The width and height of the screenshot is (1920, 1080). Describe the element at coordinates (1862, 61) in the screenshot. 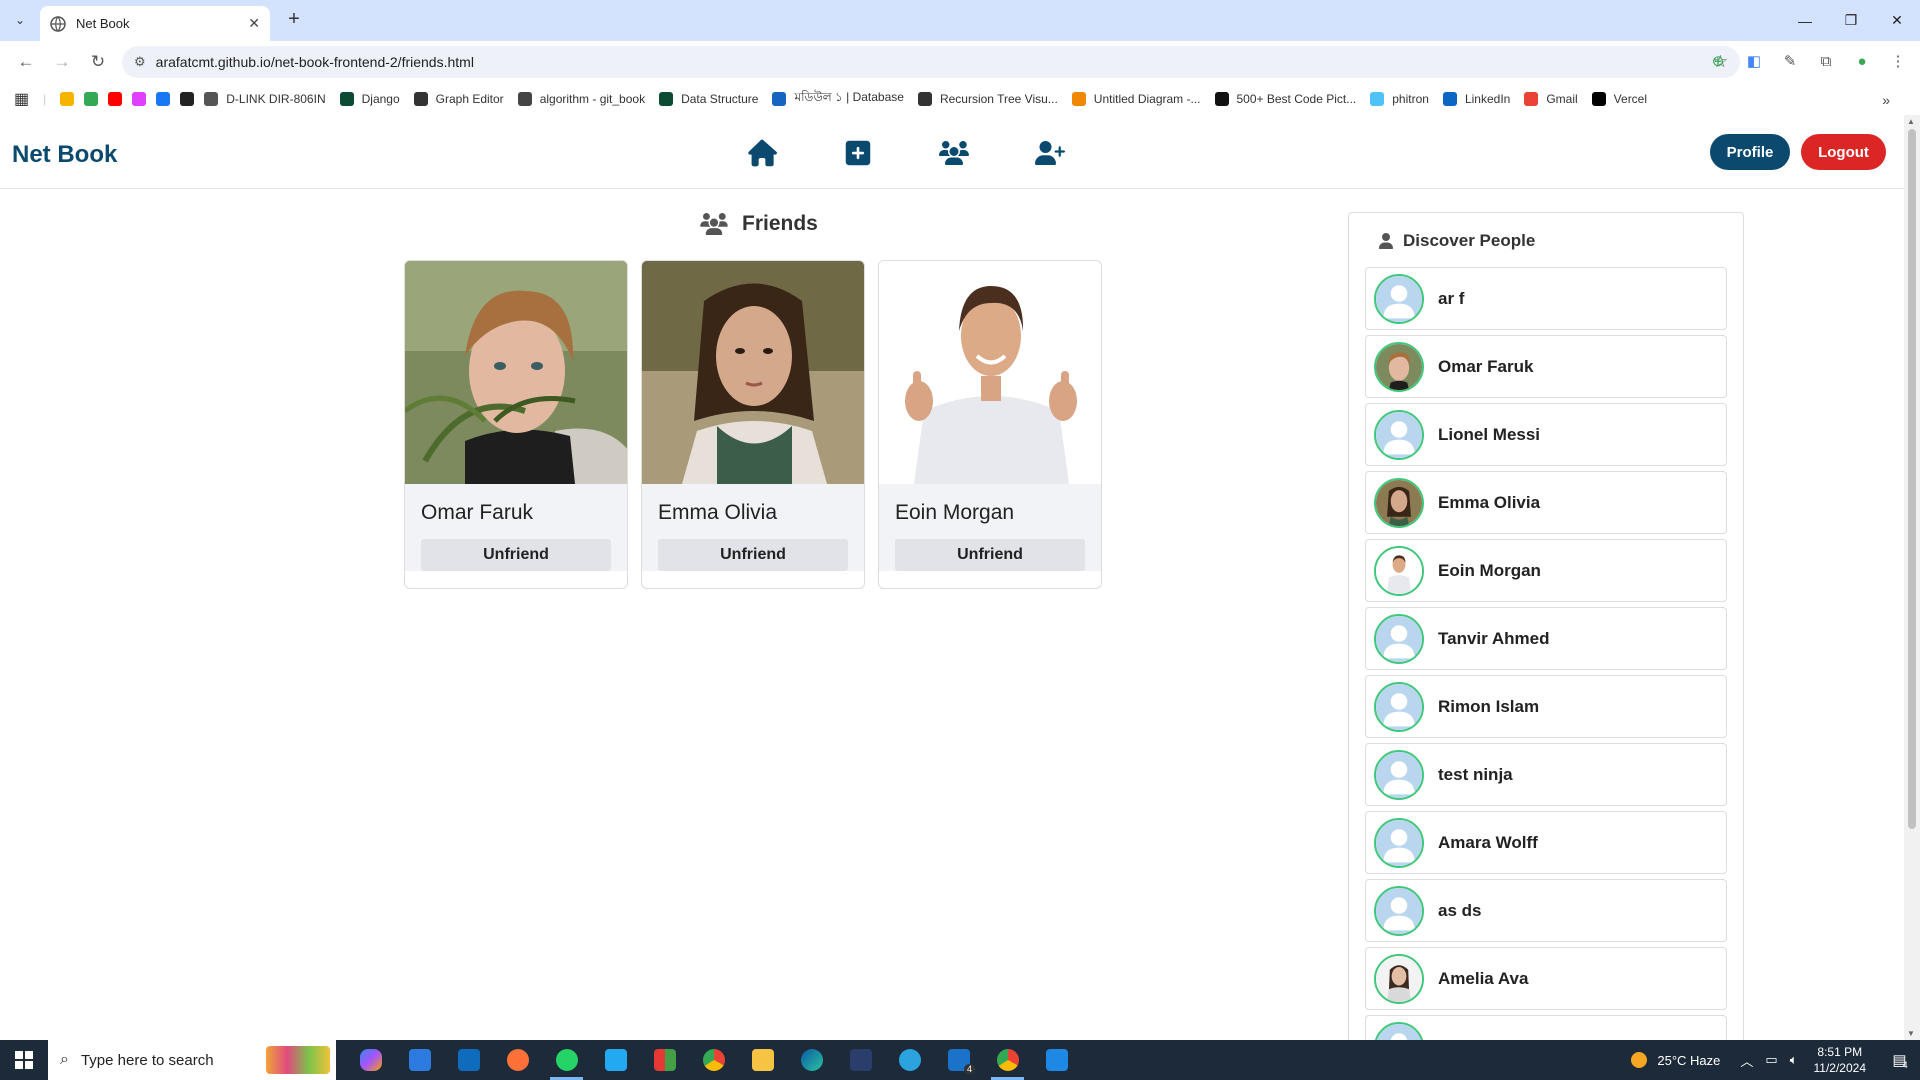

I see `account-avatar-icon: ●` at that location.